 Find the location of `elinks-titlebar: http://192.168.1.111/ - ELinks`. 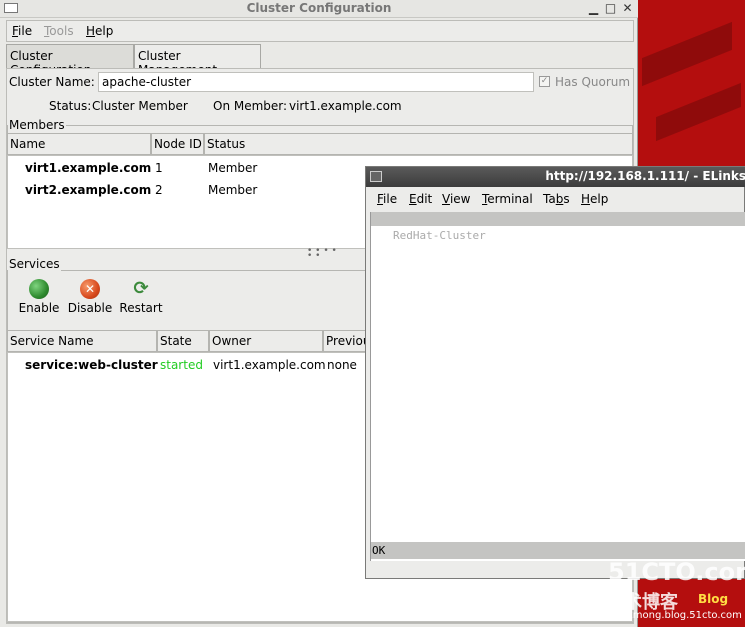

elinks-titlebar: http://192.168.1.111/ - ELinks is located at coordinates (555, 177).